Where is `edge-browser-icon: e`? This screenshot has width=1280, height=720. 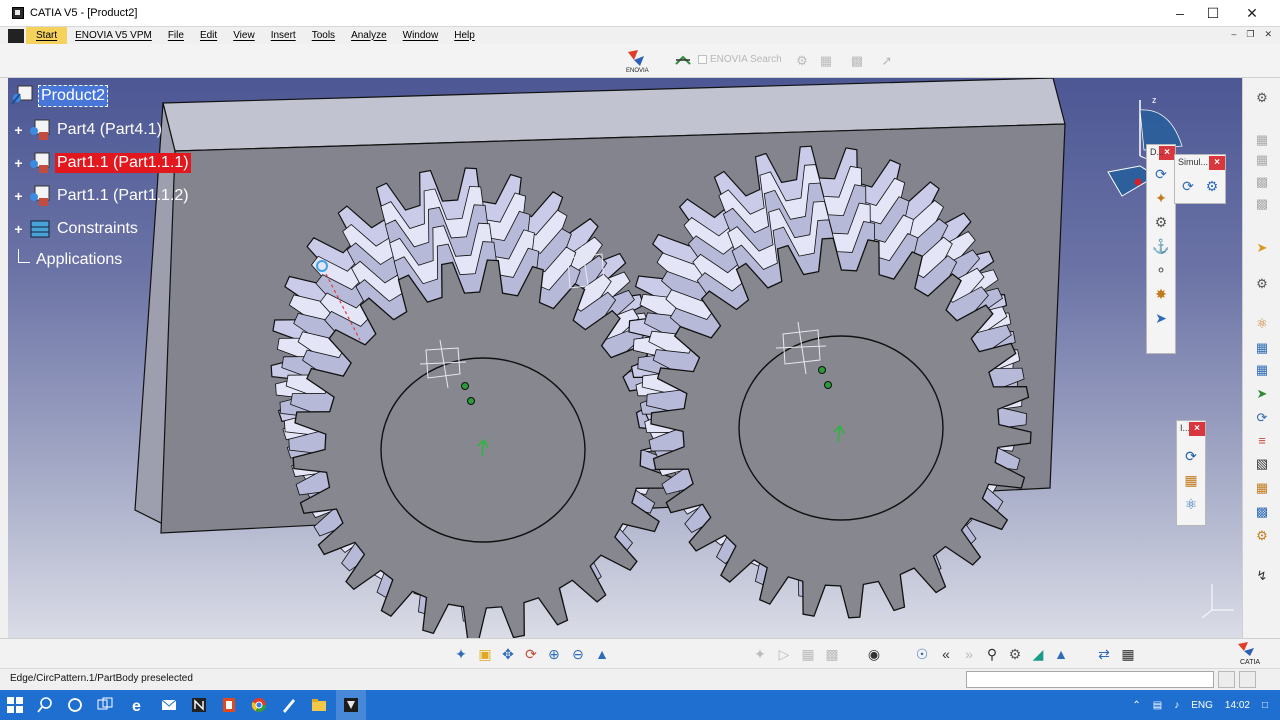 edge-browser-icon: e is located at coordinates (139, 705).